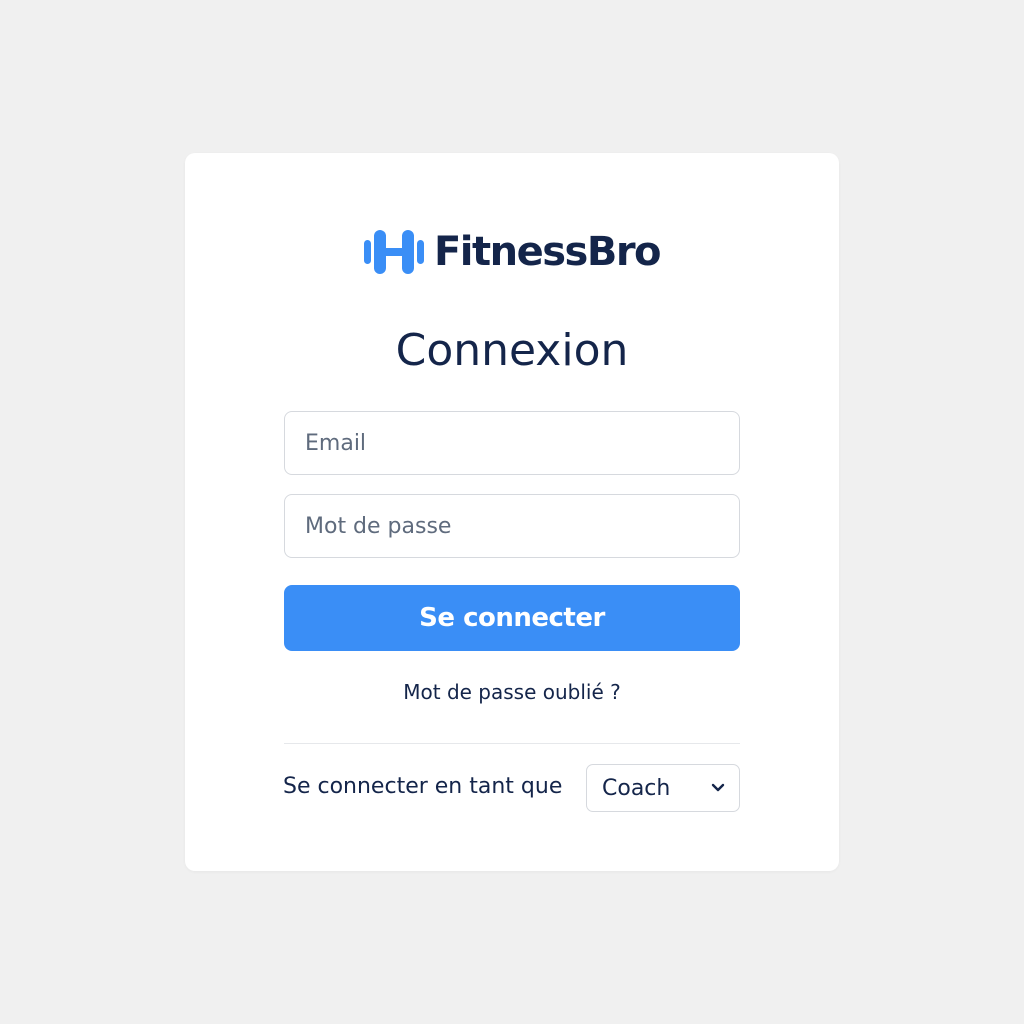 This screenshot has width=1024, height=1024. What do you see at coordinates (512, 692) in the screenshot?
I see `forgot-password-link: Mot de passe oublié ?` at bounding box center [512, 692].